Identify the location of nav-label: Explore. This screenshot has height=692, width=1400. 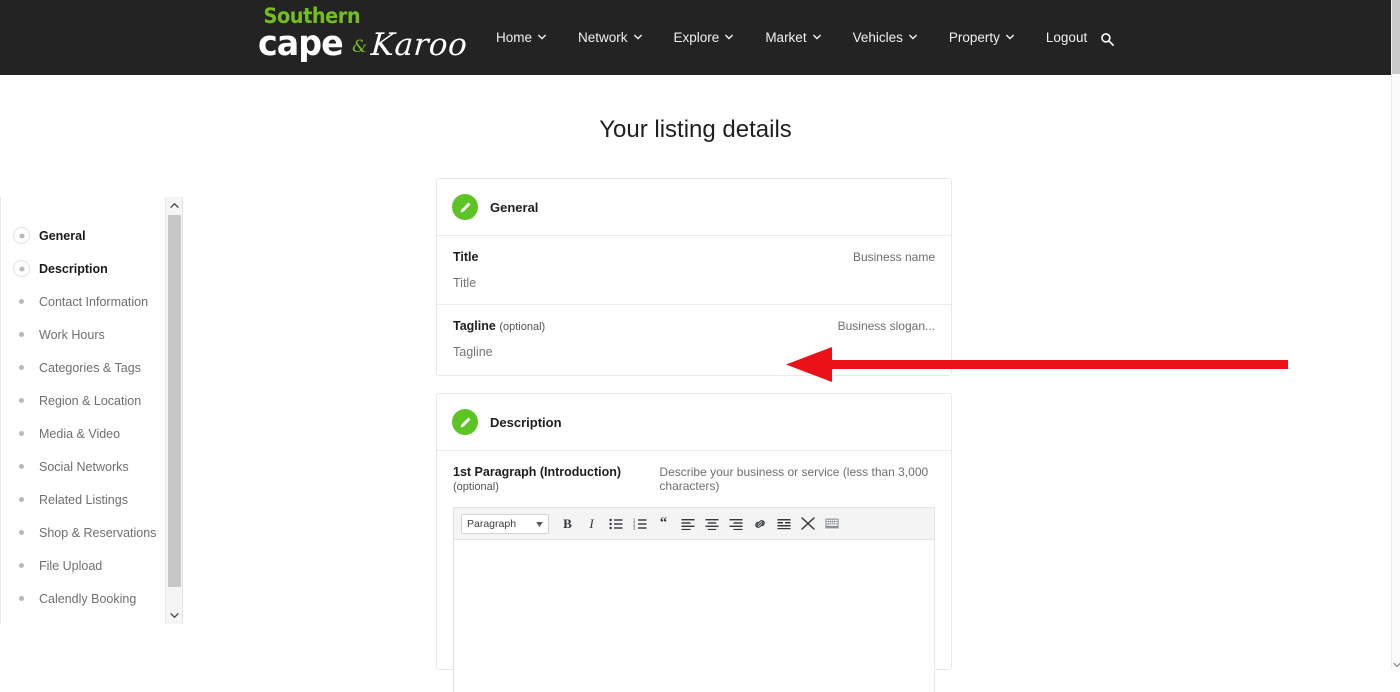
(696, 37).